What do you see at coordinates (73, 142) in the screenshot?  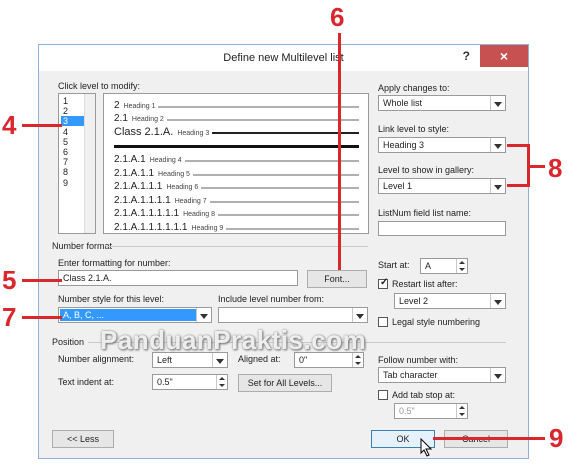 I see `level-item: 5` at bounding box center [73, 142].